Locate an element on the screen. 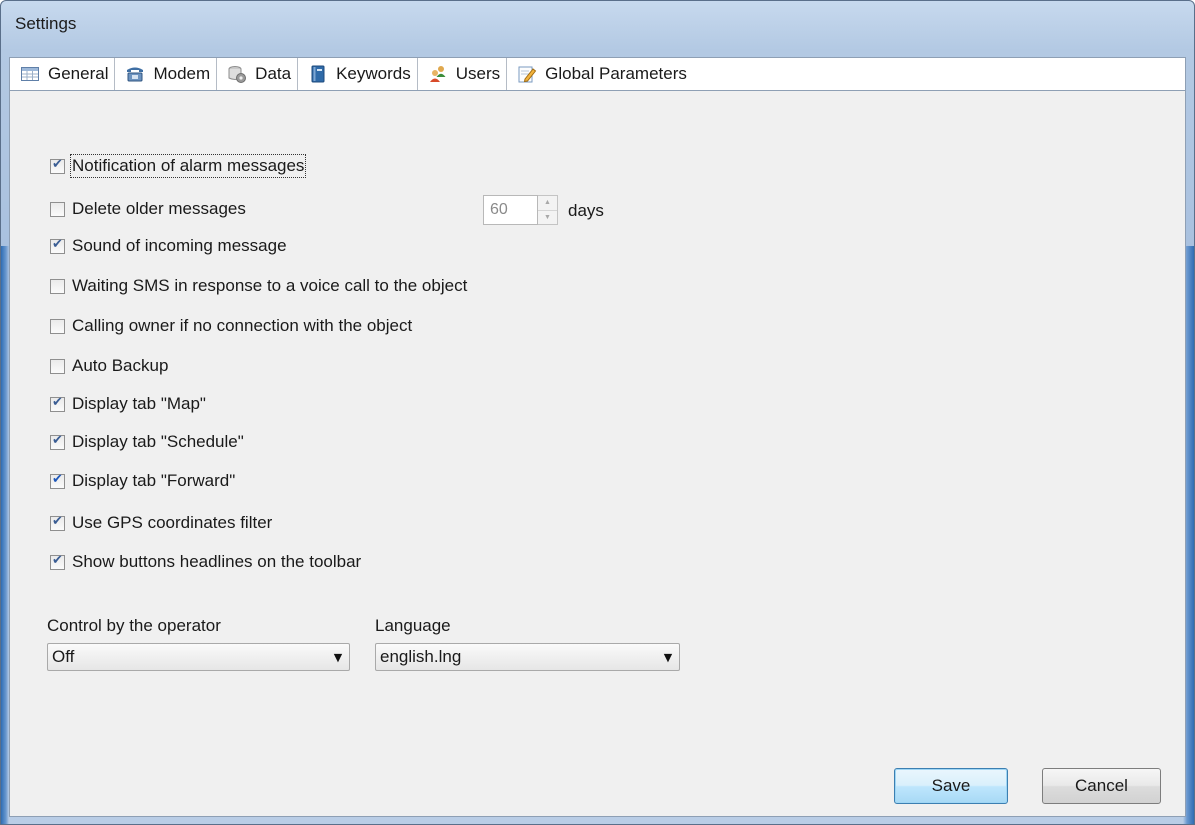  tab-modem: Modem is located at coordinates (165, 74).